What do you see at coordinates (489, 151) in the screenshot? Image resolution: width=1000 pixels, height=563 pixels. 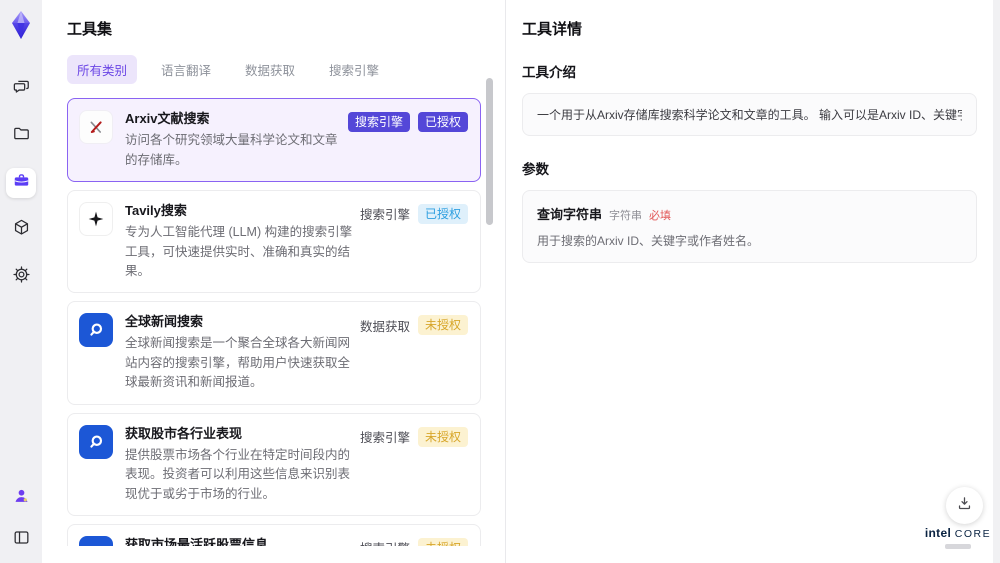 I see `list-scrollbar-thumb` at bounding box center [489, 151].